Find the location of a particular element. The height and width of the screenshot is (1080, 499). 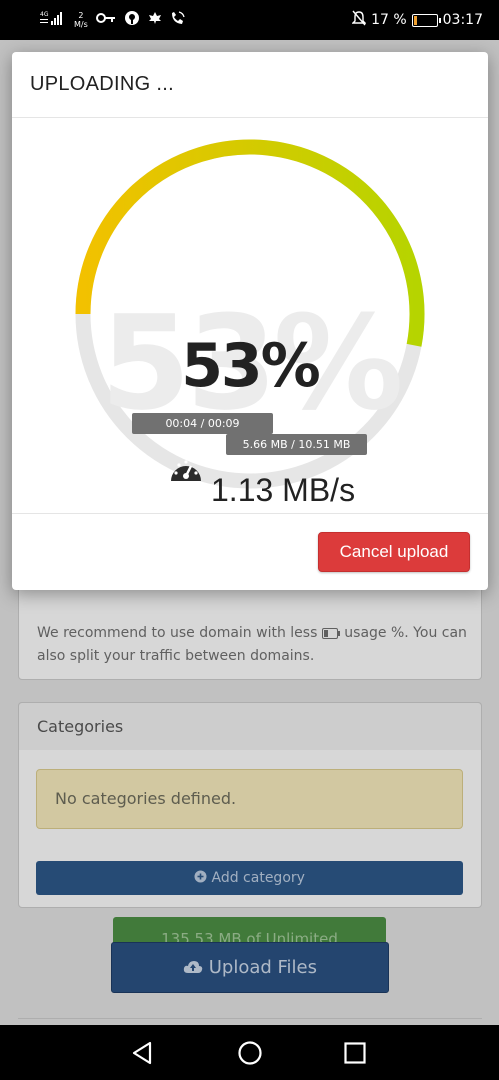

status-left: 4G 2 M/s is located at coordinates (113, 20).